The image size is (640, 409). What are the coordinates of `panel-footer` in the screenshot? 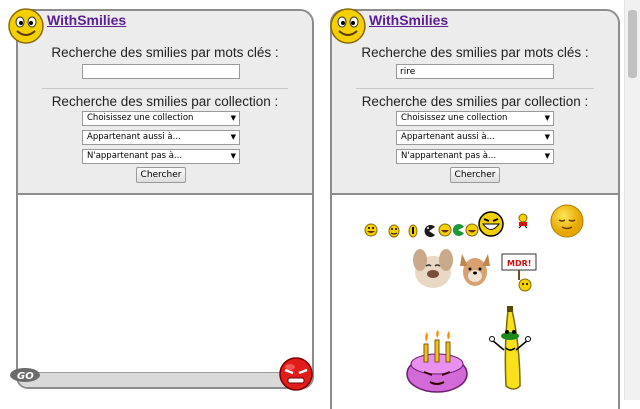 It's located at (165, 379).